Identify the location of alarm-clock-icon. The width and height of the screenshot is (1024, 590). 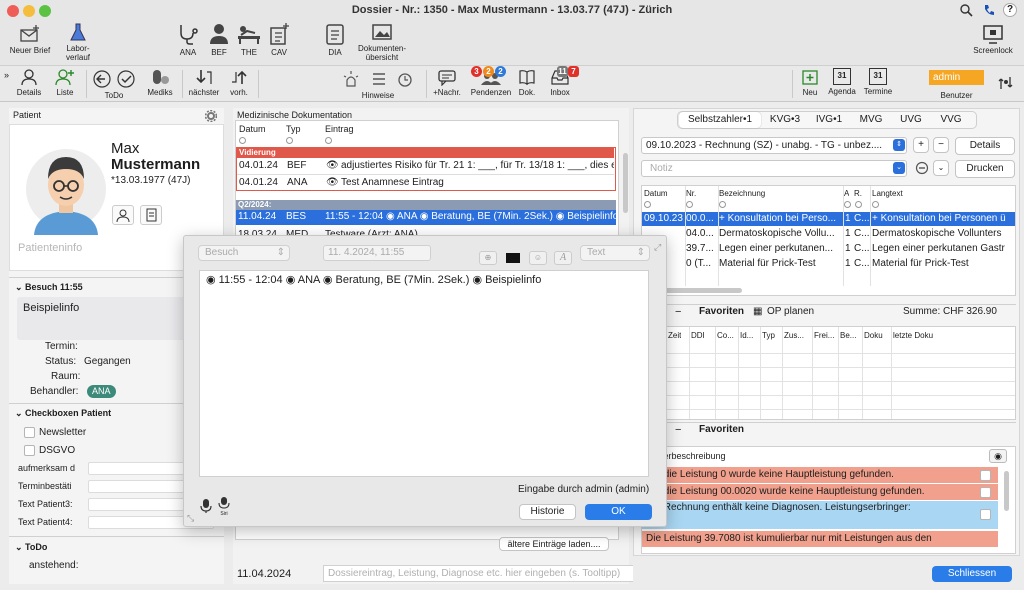
(405, 79).